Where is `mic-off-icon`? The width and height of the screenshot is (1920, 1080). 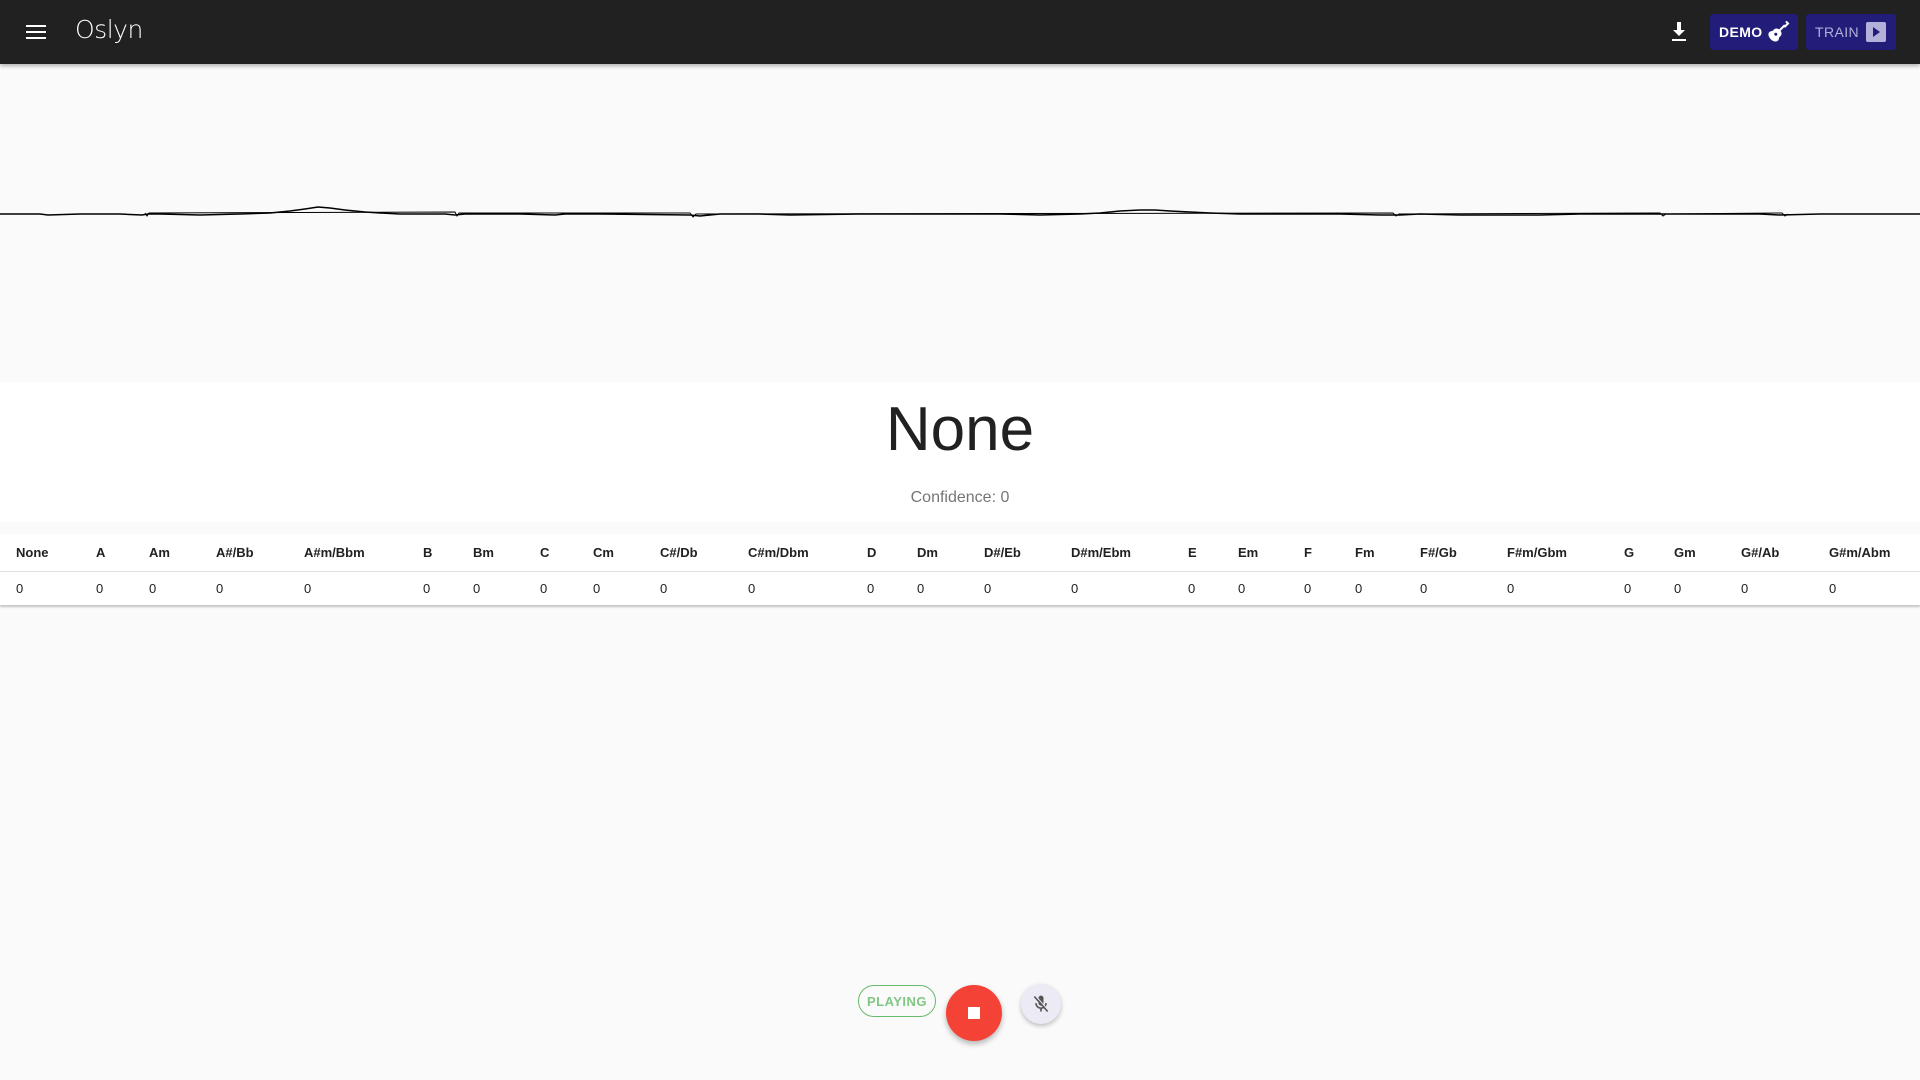
mic-off-icon is located at coordinates (1041, 1004).